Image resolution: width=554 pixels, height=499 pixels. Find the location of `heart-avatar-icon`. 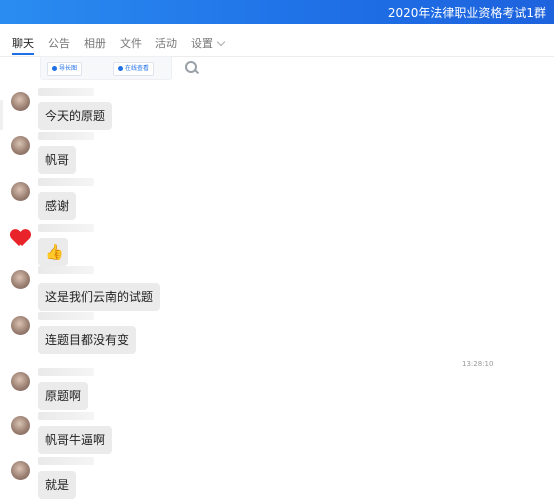

heart-avatar-icon is located at coordinates (20, 237).